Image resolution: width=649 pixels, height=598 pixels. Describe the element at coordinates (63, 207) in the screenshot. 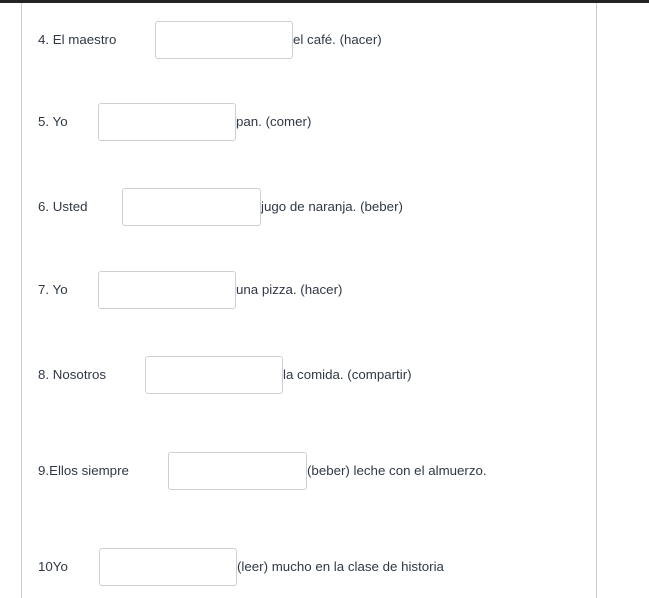

I see `question-prefix-text: 6. Usted` at that location.